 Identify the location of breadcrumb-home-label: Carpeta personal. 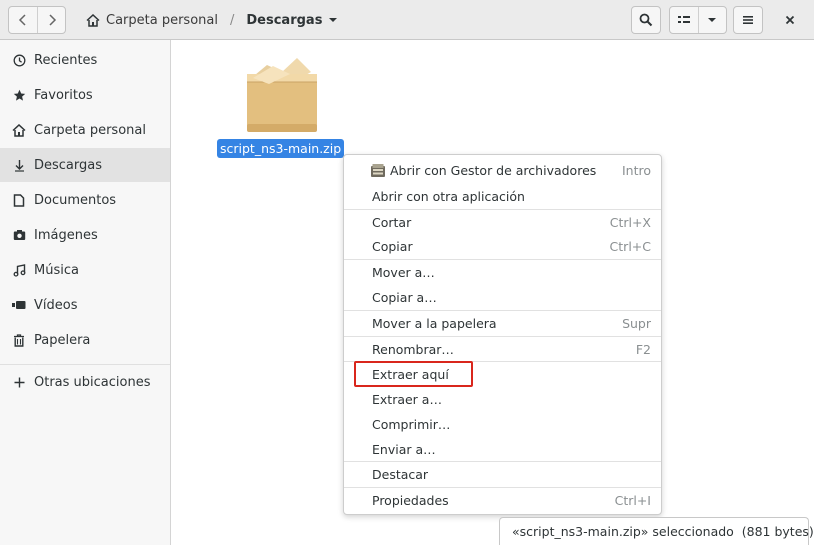
(162, 20).